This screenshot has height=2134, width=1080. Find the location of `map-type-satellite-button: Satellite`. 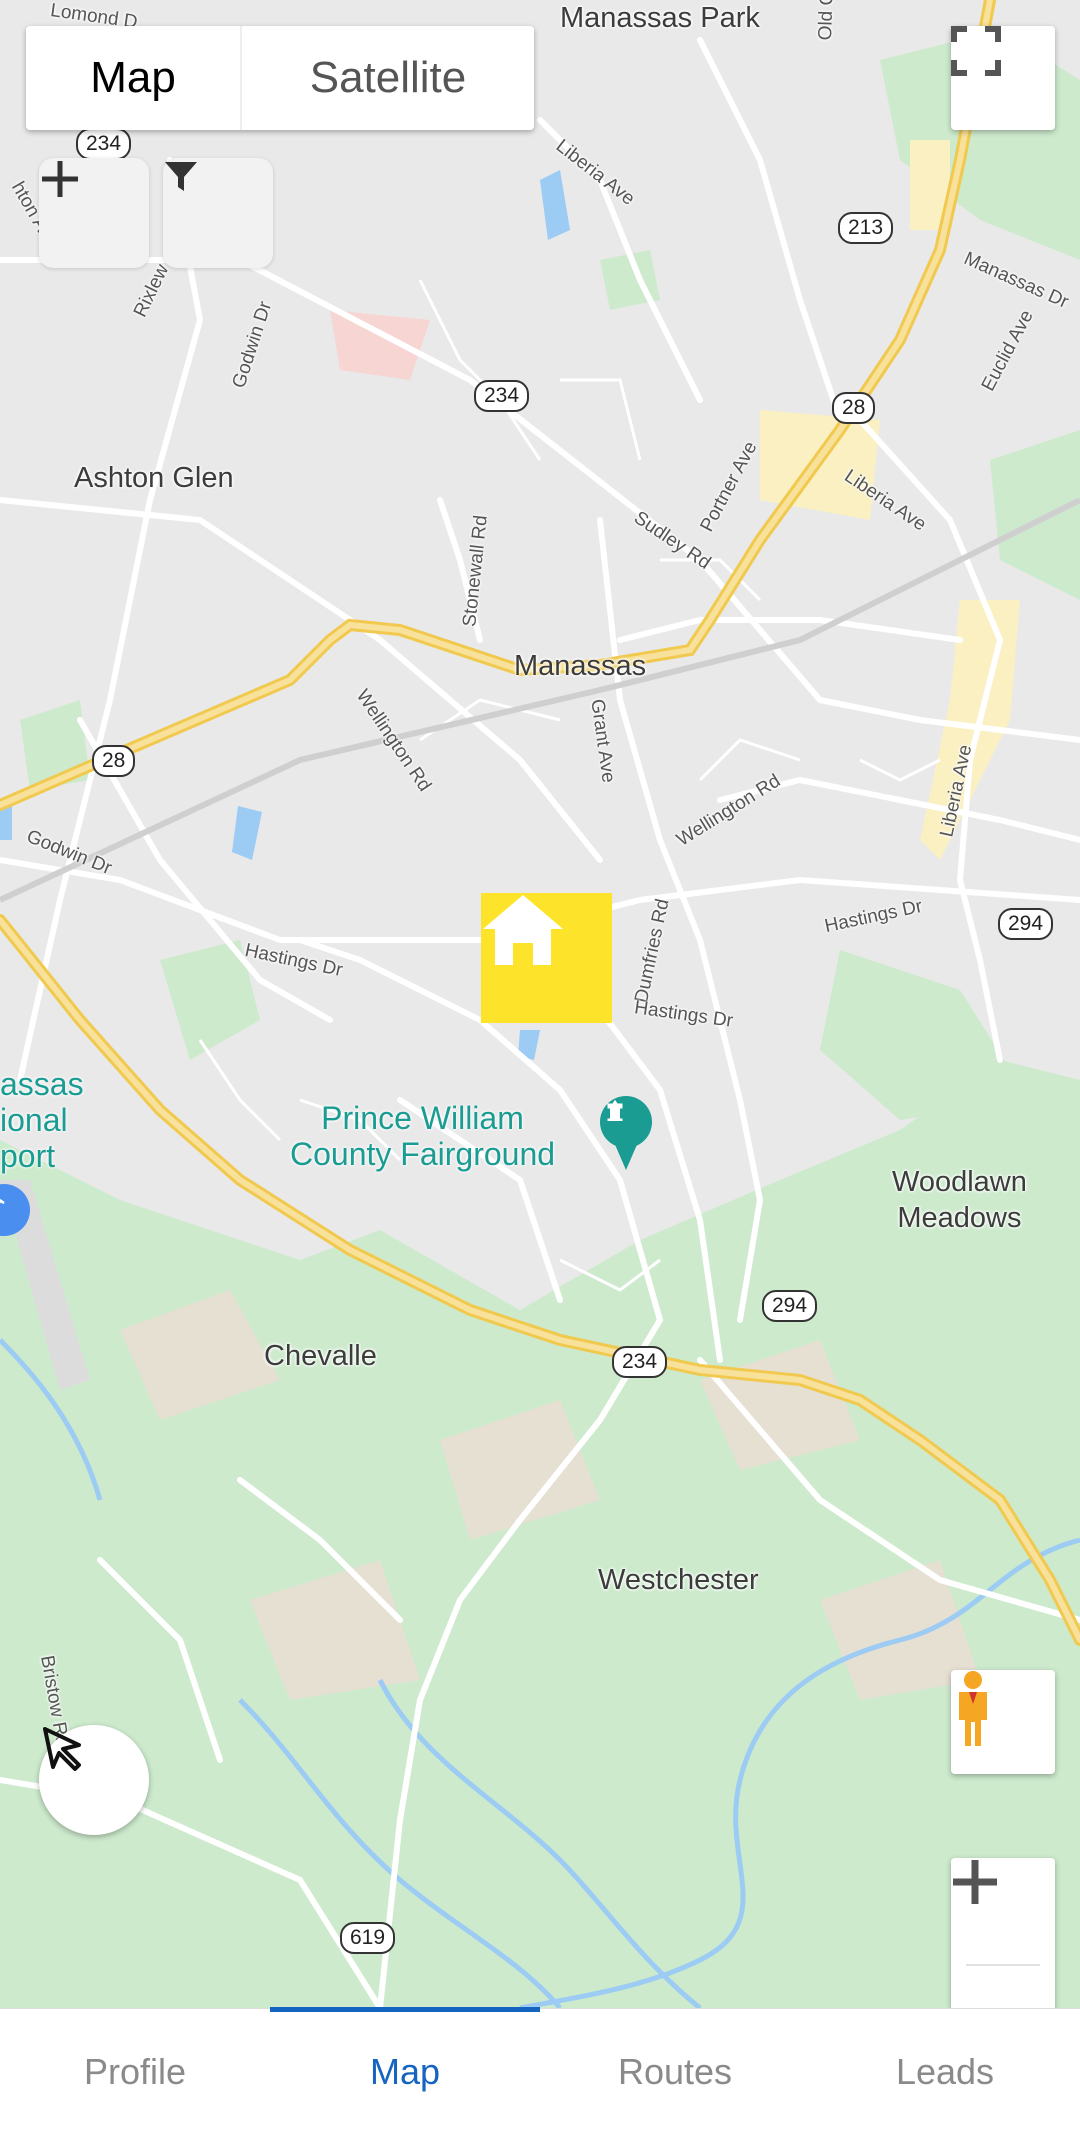

map-type-satellite-button: Satellite is located at coordinates (388, 78).